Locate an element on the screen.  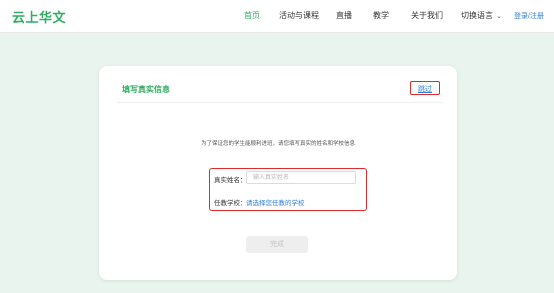
submit-button: 完成 is located at coordinates (277, 244).